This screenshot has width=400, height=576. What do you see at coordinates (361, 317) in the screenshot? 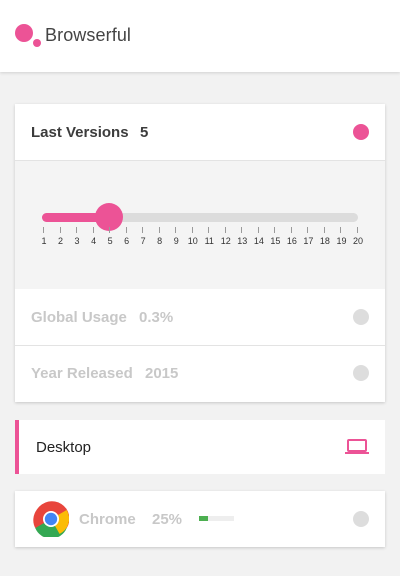
I see `global-usage-indicator` at bounding box center [361, 317].